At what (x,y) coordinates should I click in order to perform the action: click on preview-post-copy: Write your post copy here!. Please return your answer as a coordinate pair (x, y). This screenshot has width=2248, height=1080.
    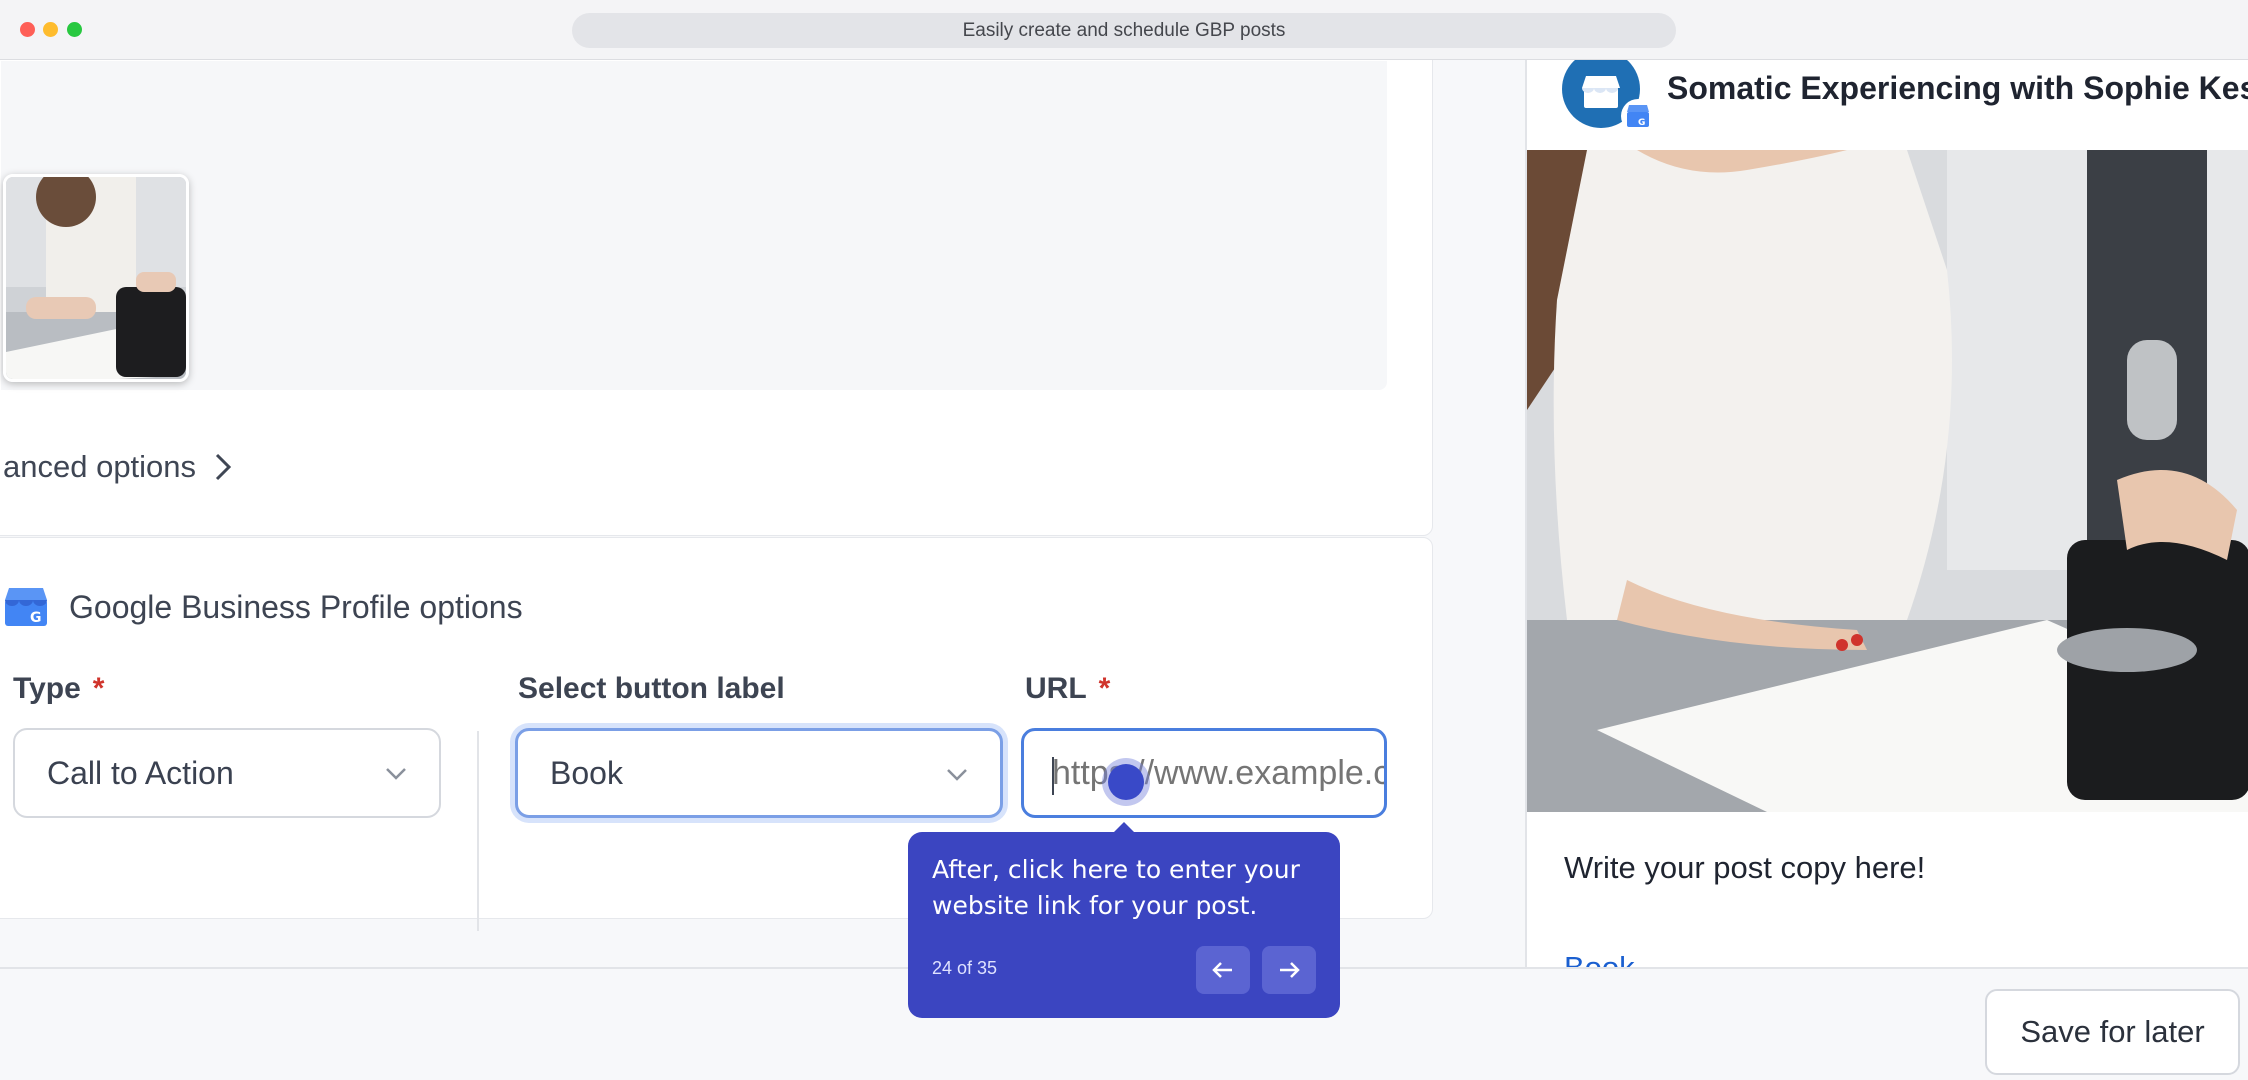
    Looking at the image, I should click on (1745, 867).